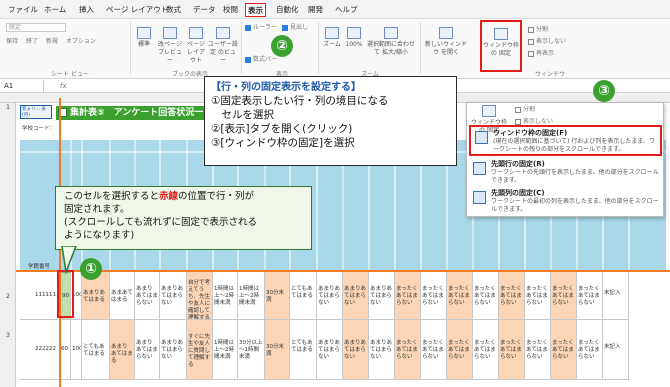  What do you see at coordinates (204, 10) in the screenshot?
I see `tab-data: データ` at bounding box center [204, 10].